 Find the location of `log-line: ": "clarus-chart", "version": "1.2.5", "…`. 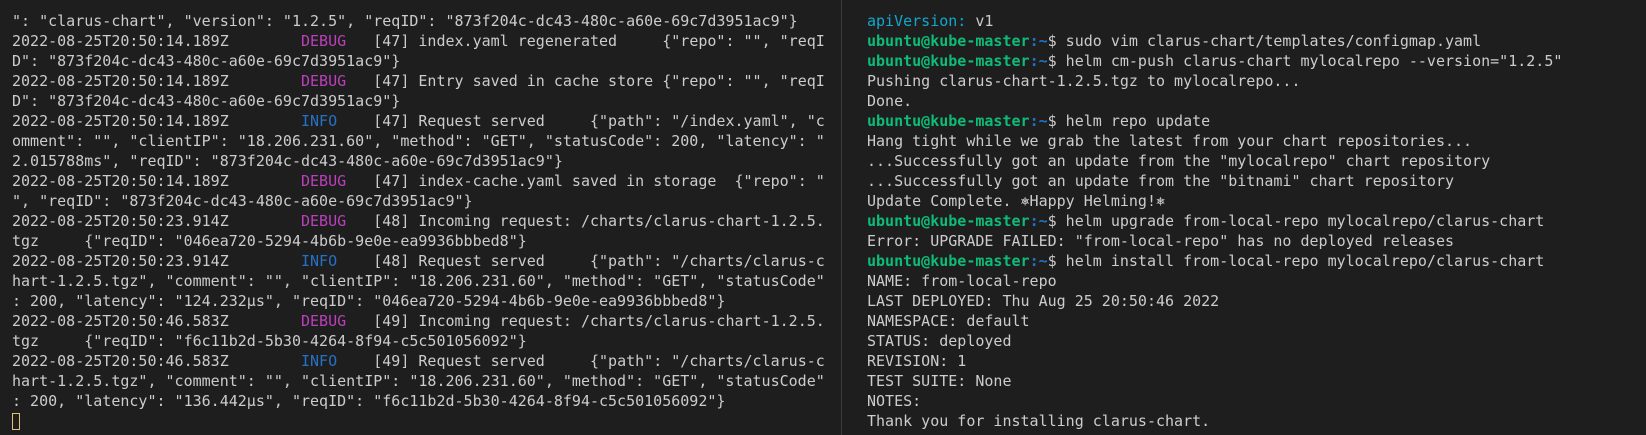

log-line: ": "clarus-chart", "version": "1.2.5", "… is located at coordinates (405, 21).